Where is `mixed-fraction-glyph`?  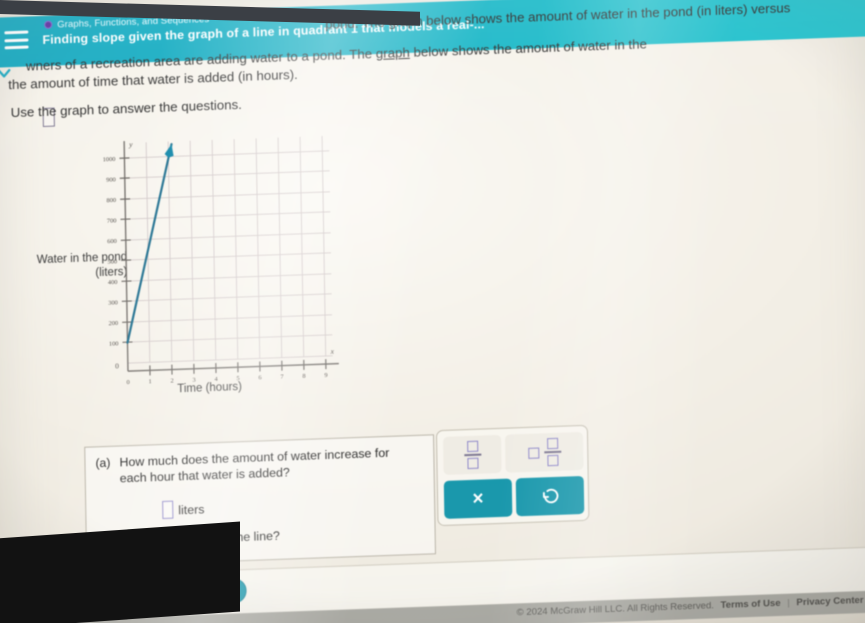 mixed-fraction-glyph is located at coordinates (552, 452).